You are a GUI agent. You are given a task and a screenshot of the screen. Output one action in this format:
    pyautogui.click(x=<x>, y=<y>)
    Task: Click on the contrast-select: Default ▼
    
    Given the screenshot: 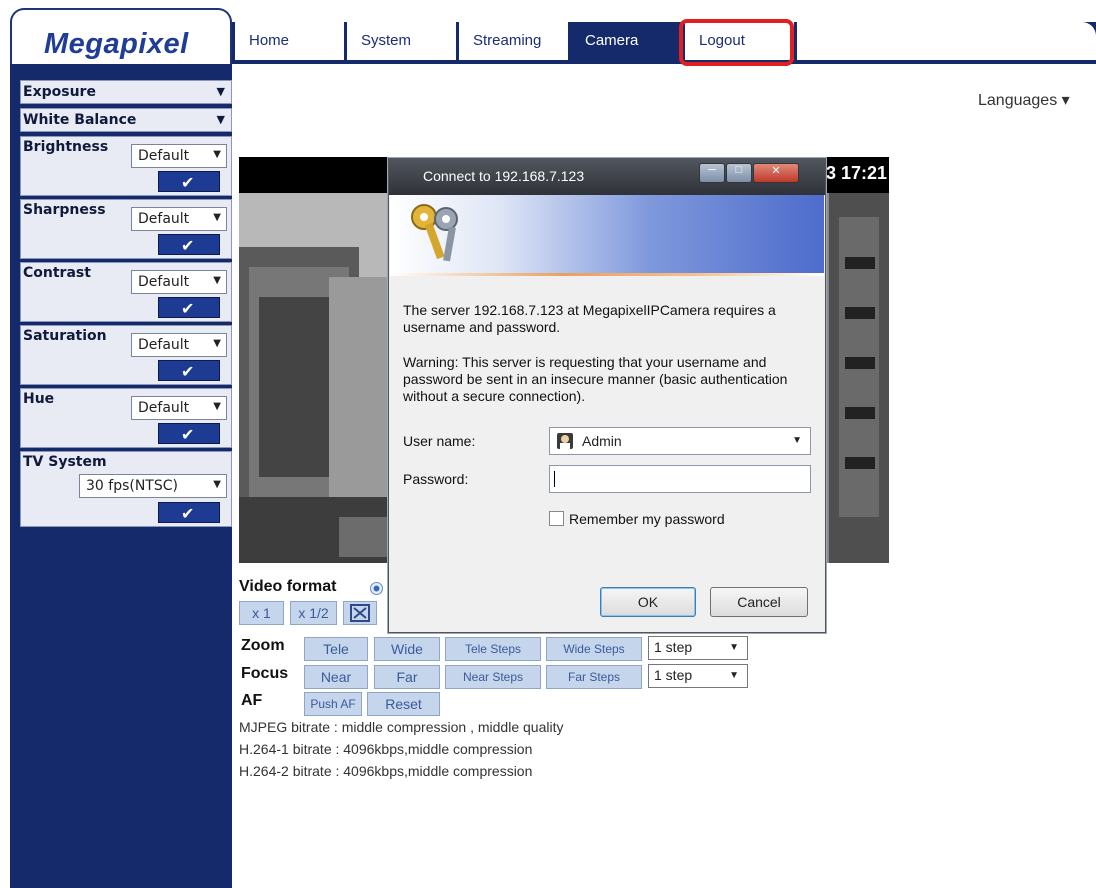 What is the action you would take?
    pyautogui.click(x=179, y=282)
    